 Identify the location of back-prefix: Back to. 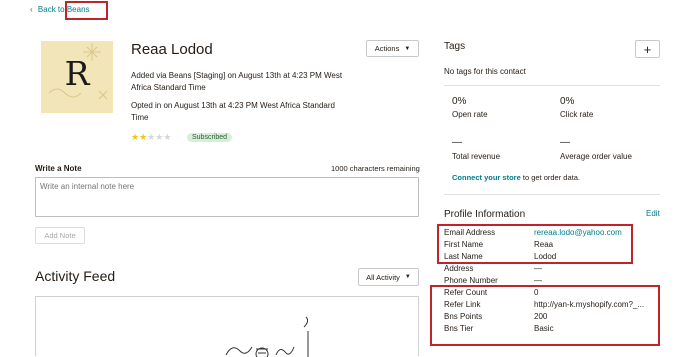
(51, 9).